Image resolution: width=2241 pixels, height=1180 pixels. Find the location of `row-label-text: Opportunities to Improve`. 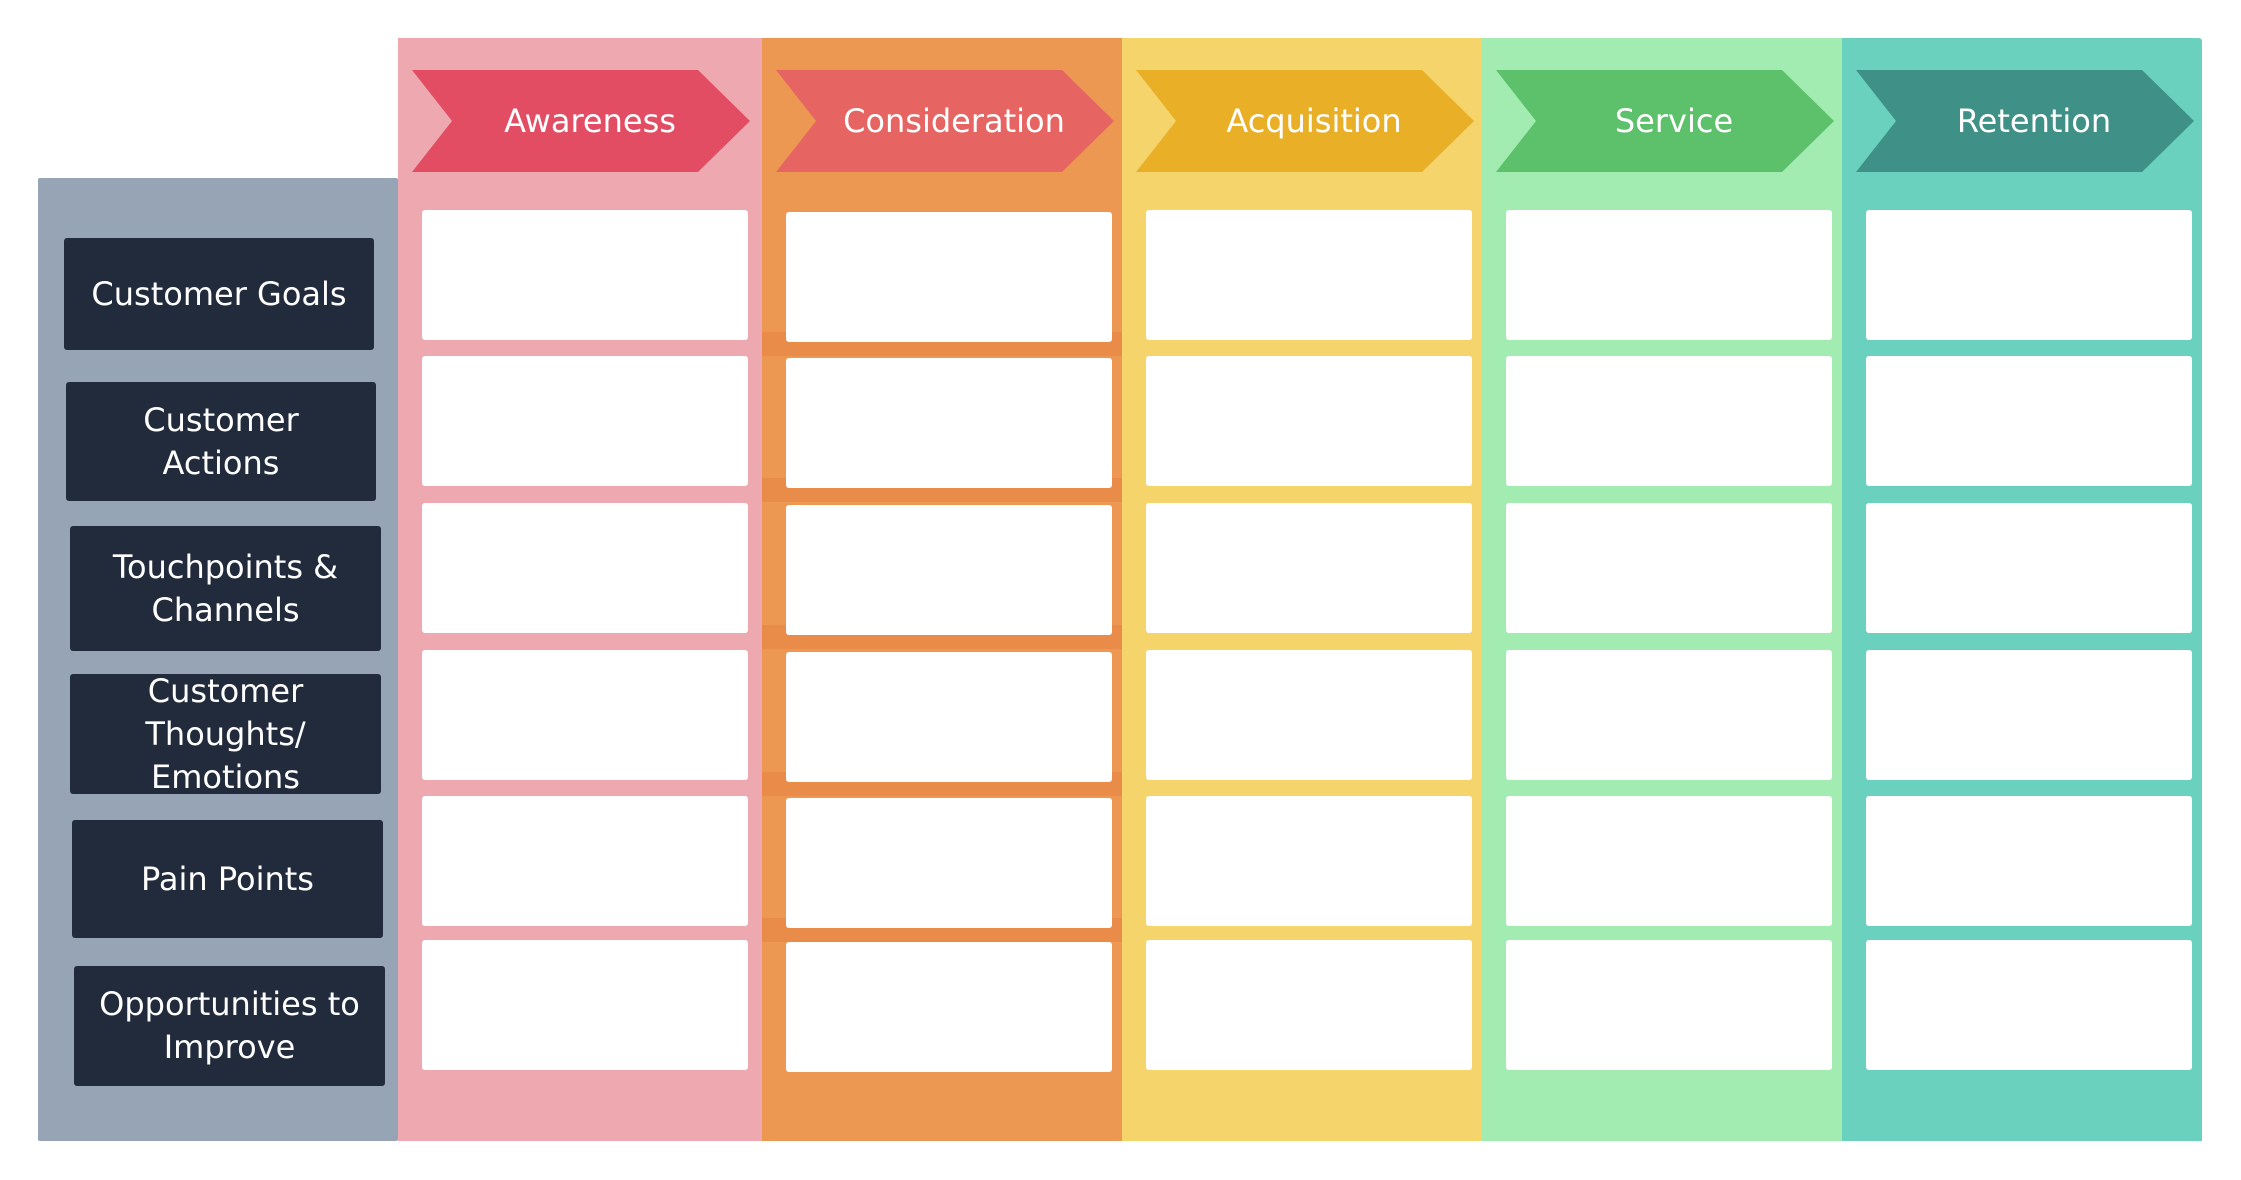

row-label-text: Opportunities to Improve is located at coordinates (229, 1025).